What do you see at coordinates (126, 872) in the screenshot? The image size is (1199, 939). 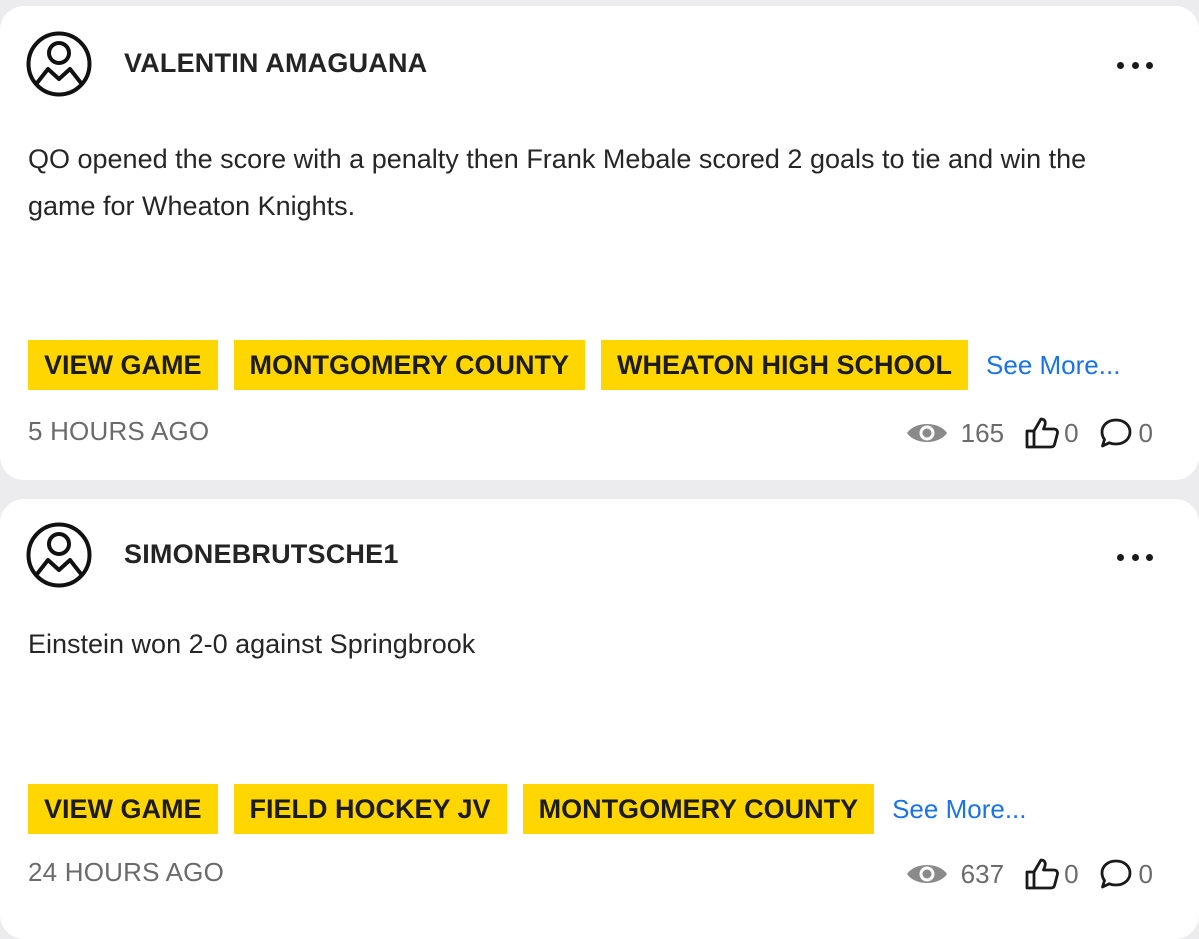 I see `post-timestamp: 24 HOURS AGO` at bounding box center [126, 872].